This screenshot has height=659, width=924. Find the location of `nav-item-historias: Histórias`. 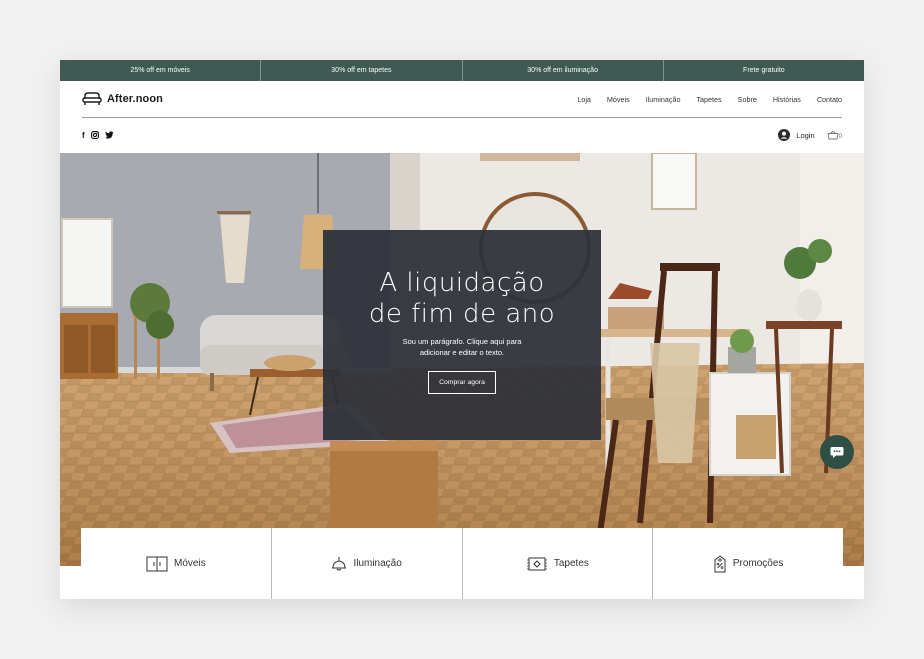

nav-item-historias: Histórias is located at coordinates (787, 99).